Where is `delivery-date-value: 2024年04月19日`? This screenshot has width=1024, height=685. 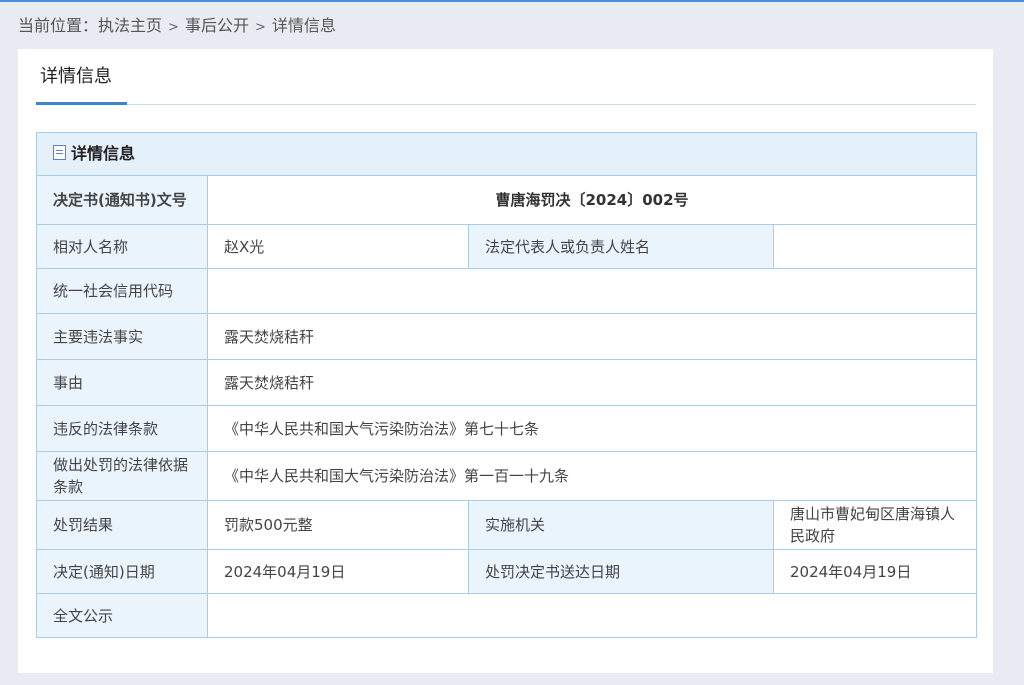
delivery-date-value: 2024年04月19日 is located at coordinates (875, 571).